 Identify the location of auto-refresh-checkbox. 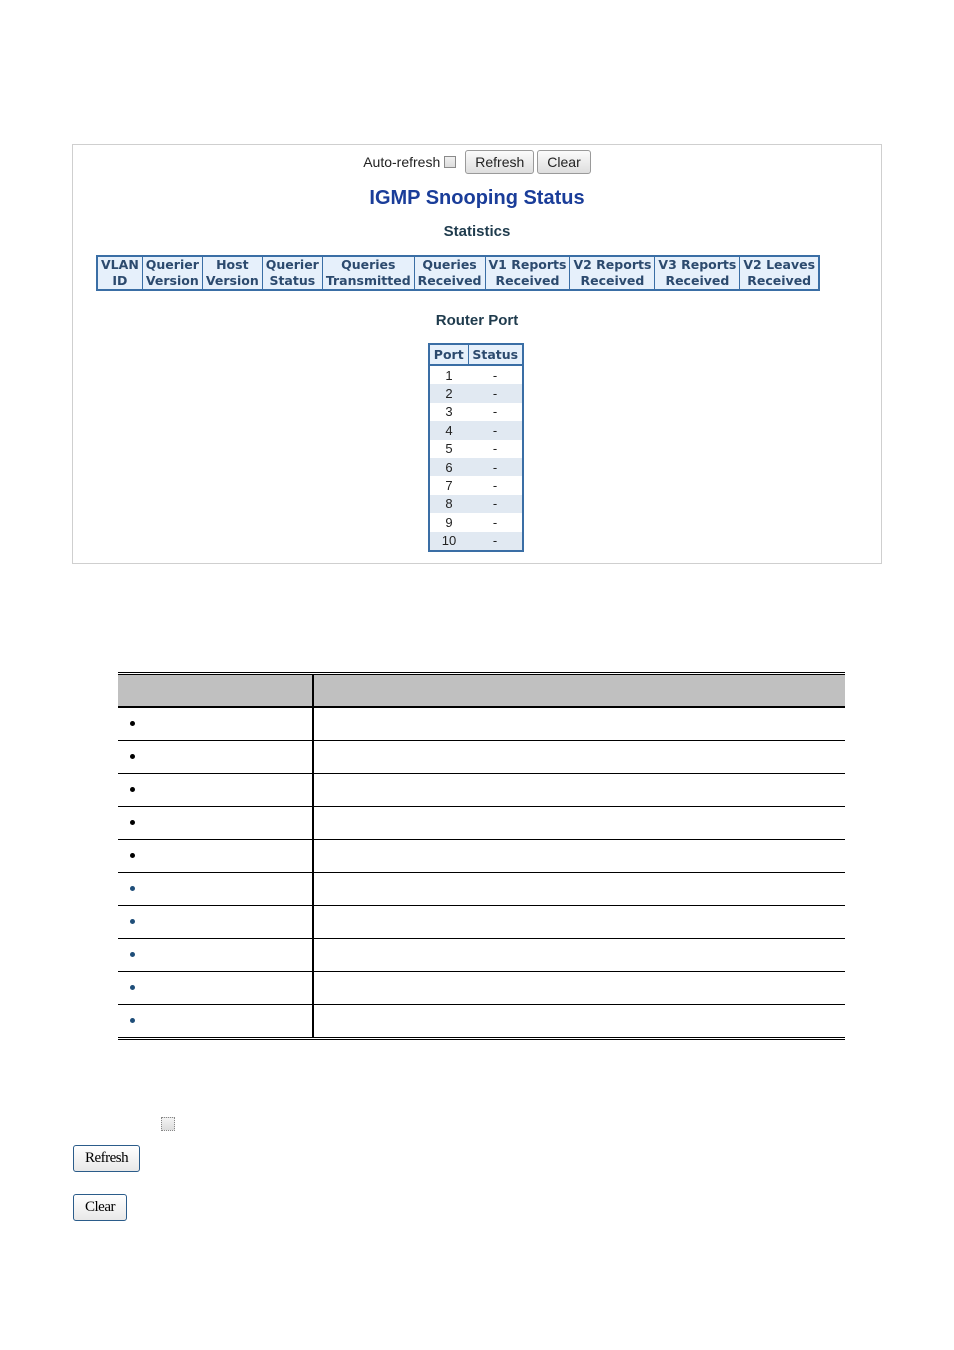
(450, 162).